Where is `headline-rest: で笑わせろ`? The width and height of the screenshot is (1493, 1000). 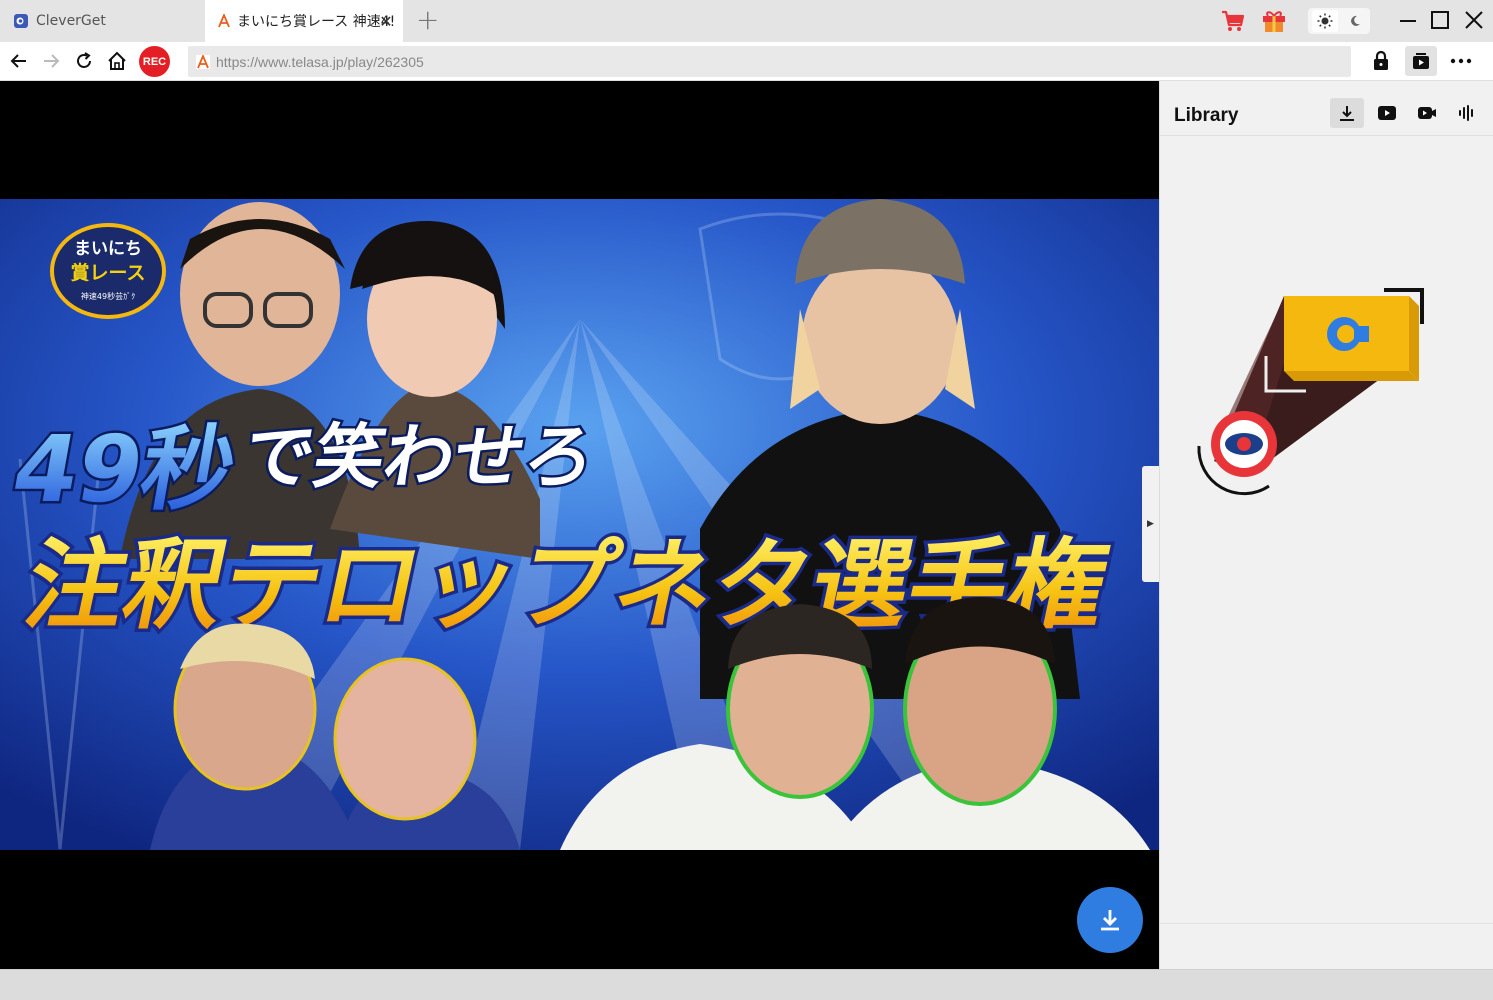
headline-rest: で笑わせろ is located at coordinates (419, 456).